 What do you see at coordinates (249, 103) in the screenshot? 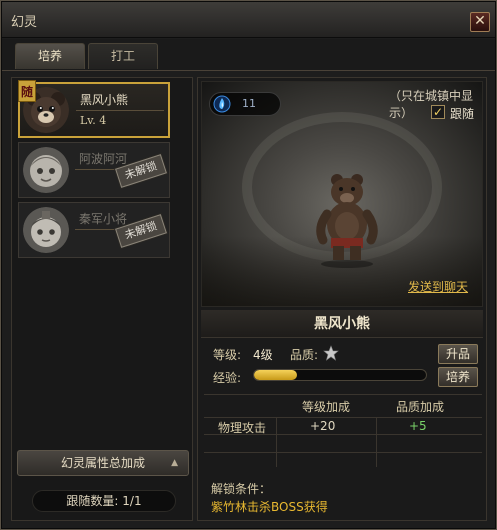
I see `energy-value: 11` at bounding box center [249, 103].